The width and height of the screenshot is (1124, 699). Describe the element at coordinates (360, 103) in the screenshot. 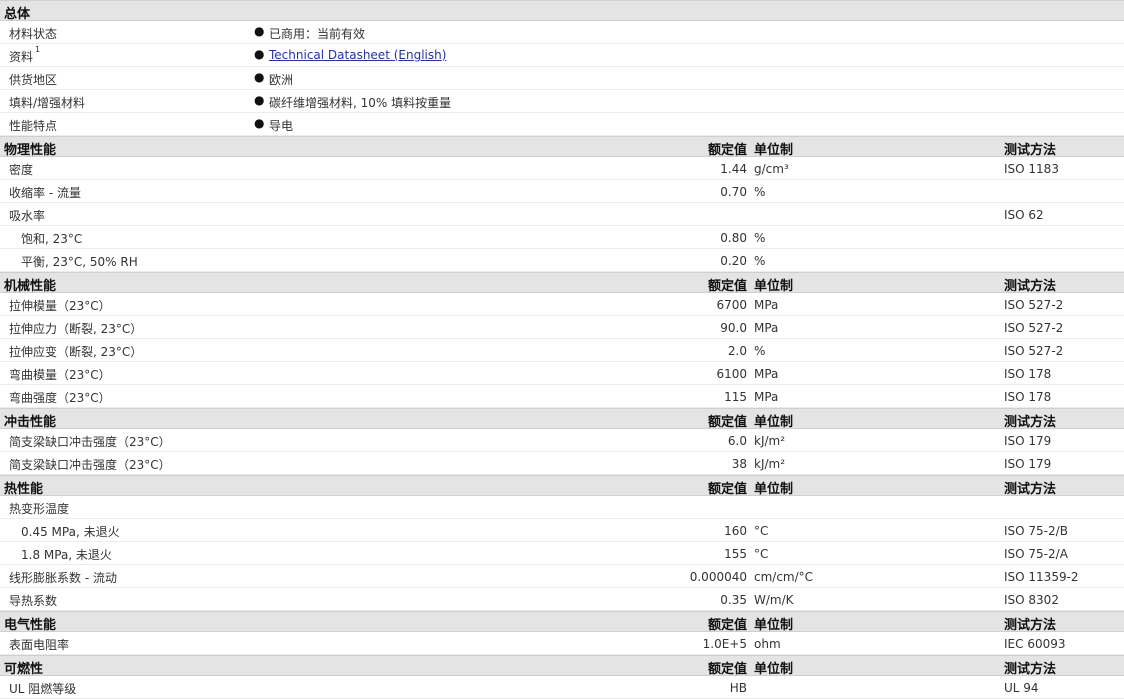

I see `row-value: 碳纤维增强材料, 10% 填料按重量` at that location.